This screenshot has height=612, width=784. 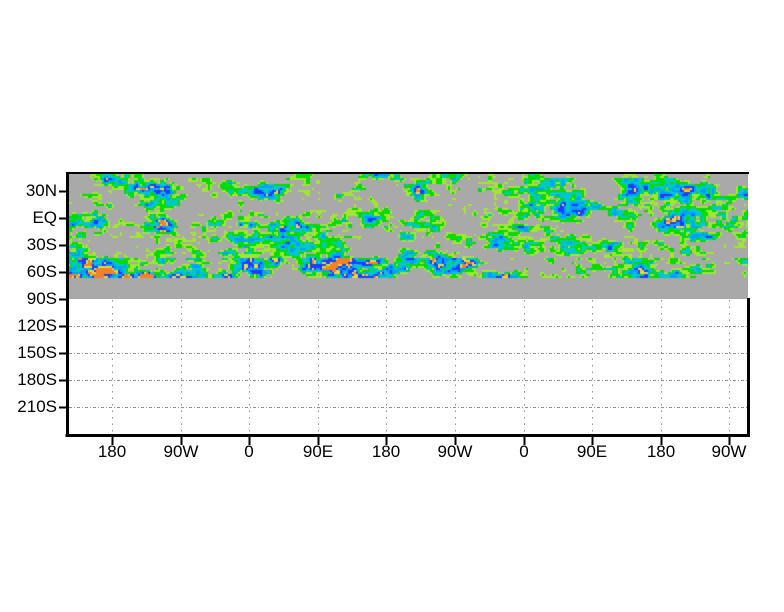 I want to click on y-axis-label: 30N, so click(x=41, y=190).